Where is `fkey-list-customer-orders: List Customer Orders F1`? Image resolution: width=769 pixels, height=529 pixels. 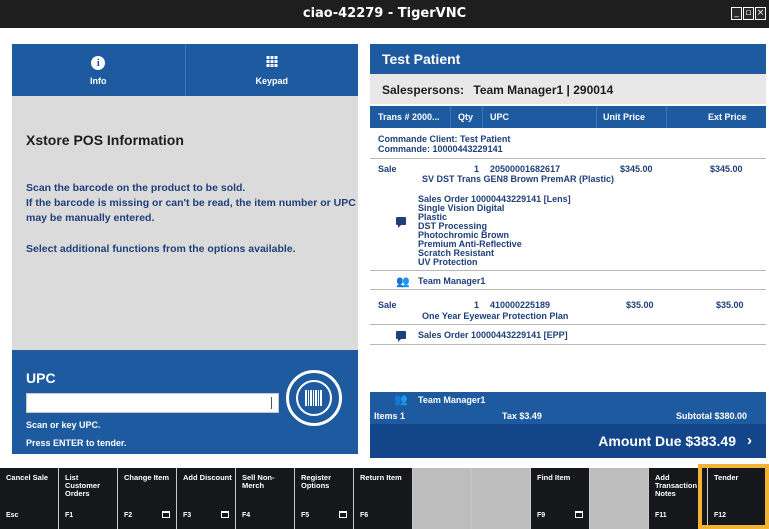
fkey-list-customer-orders: List Customer Orders F1 is located at coordinates (88, 498).